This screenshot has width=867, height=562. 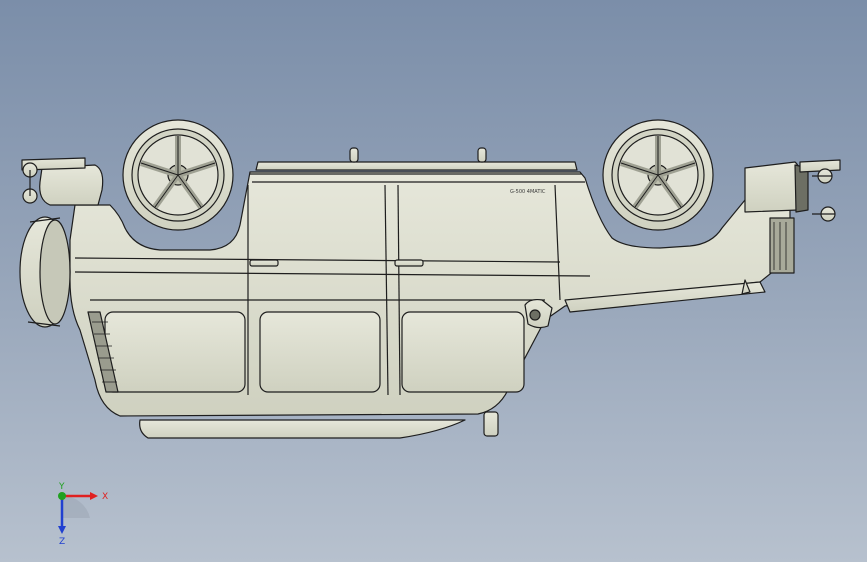 What do you see at coordinates (178, 175) in the screenshot?
I see `rear-wheel` at bounding box center [178, 175].